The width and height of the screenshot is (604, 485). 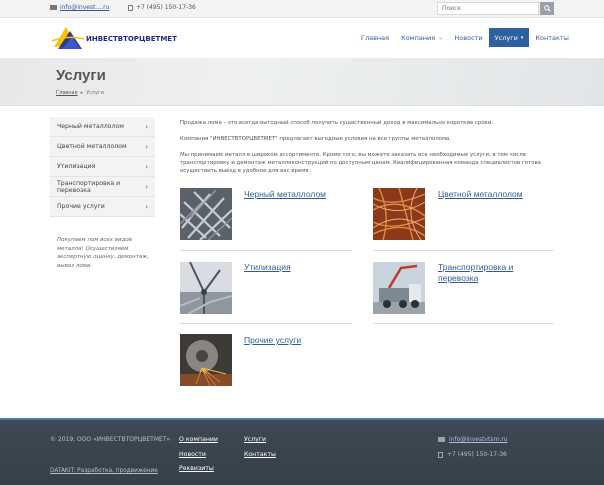 I want to click on sidebar-item-transport: Транспортировка и перевозка ›, so click(x=102, y=187).